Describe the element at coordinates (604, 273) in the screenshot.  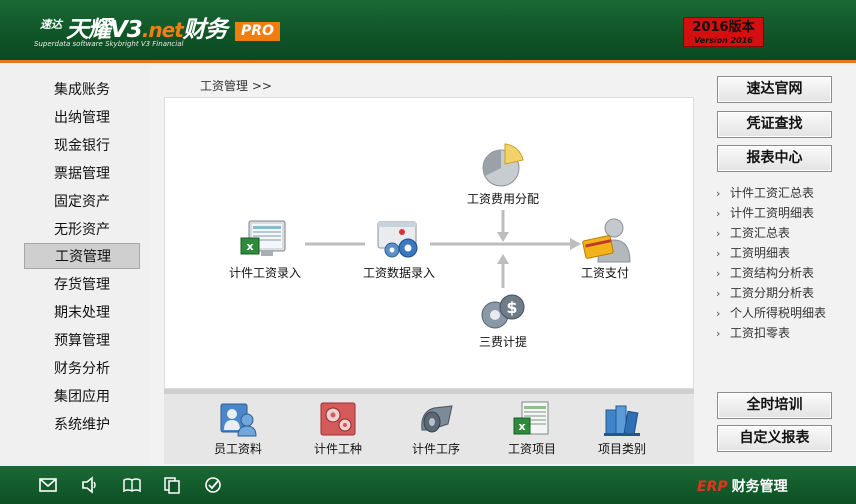
I see `salary-payment-label: 工资支付` at that location.